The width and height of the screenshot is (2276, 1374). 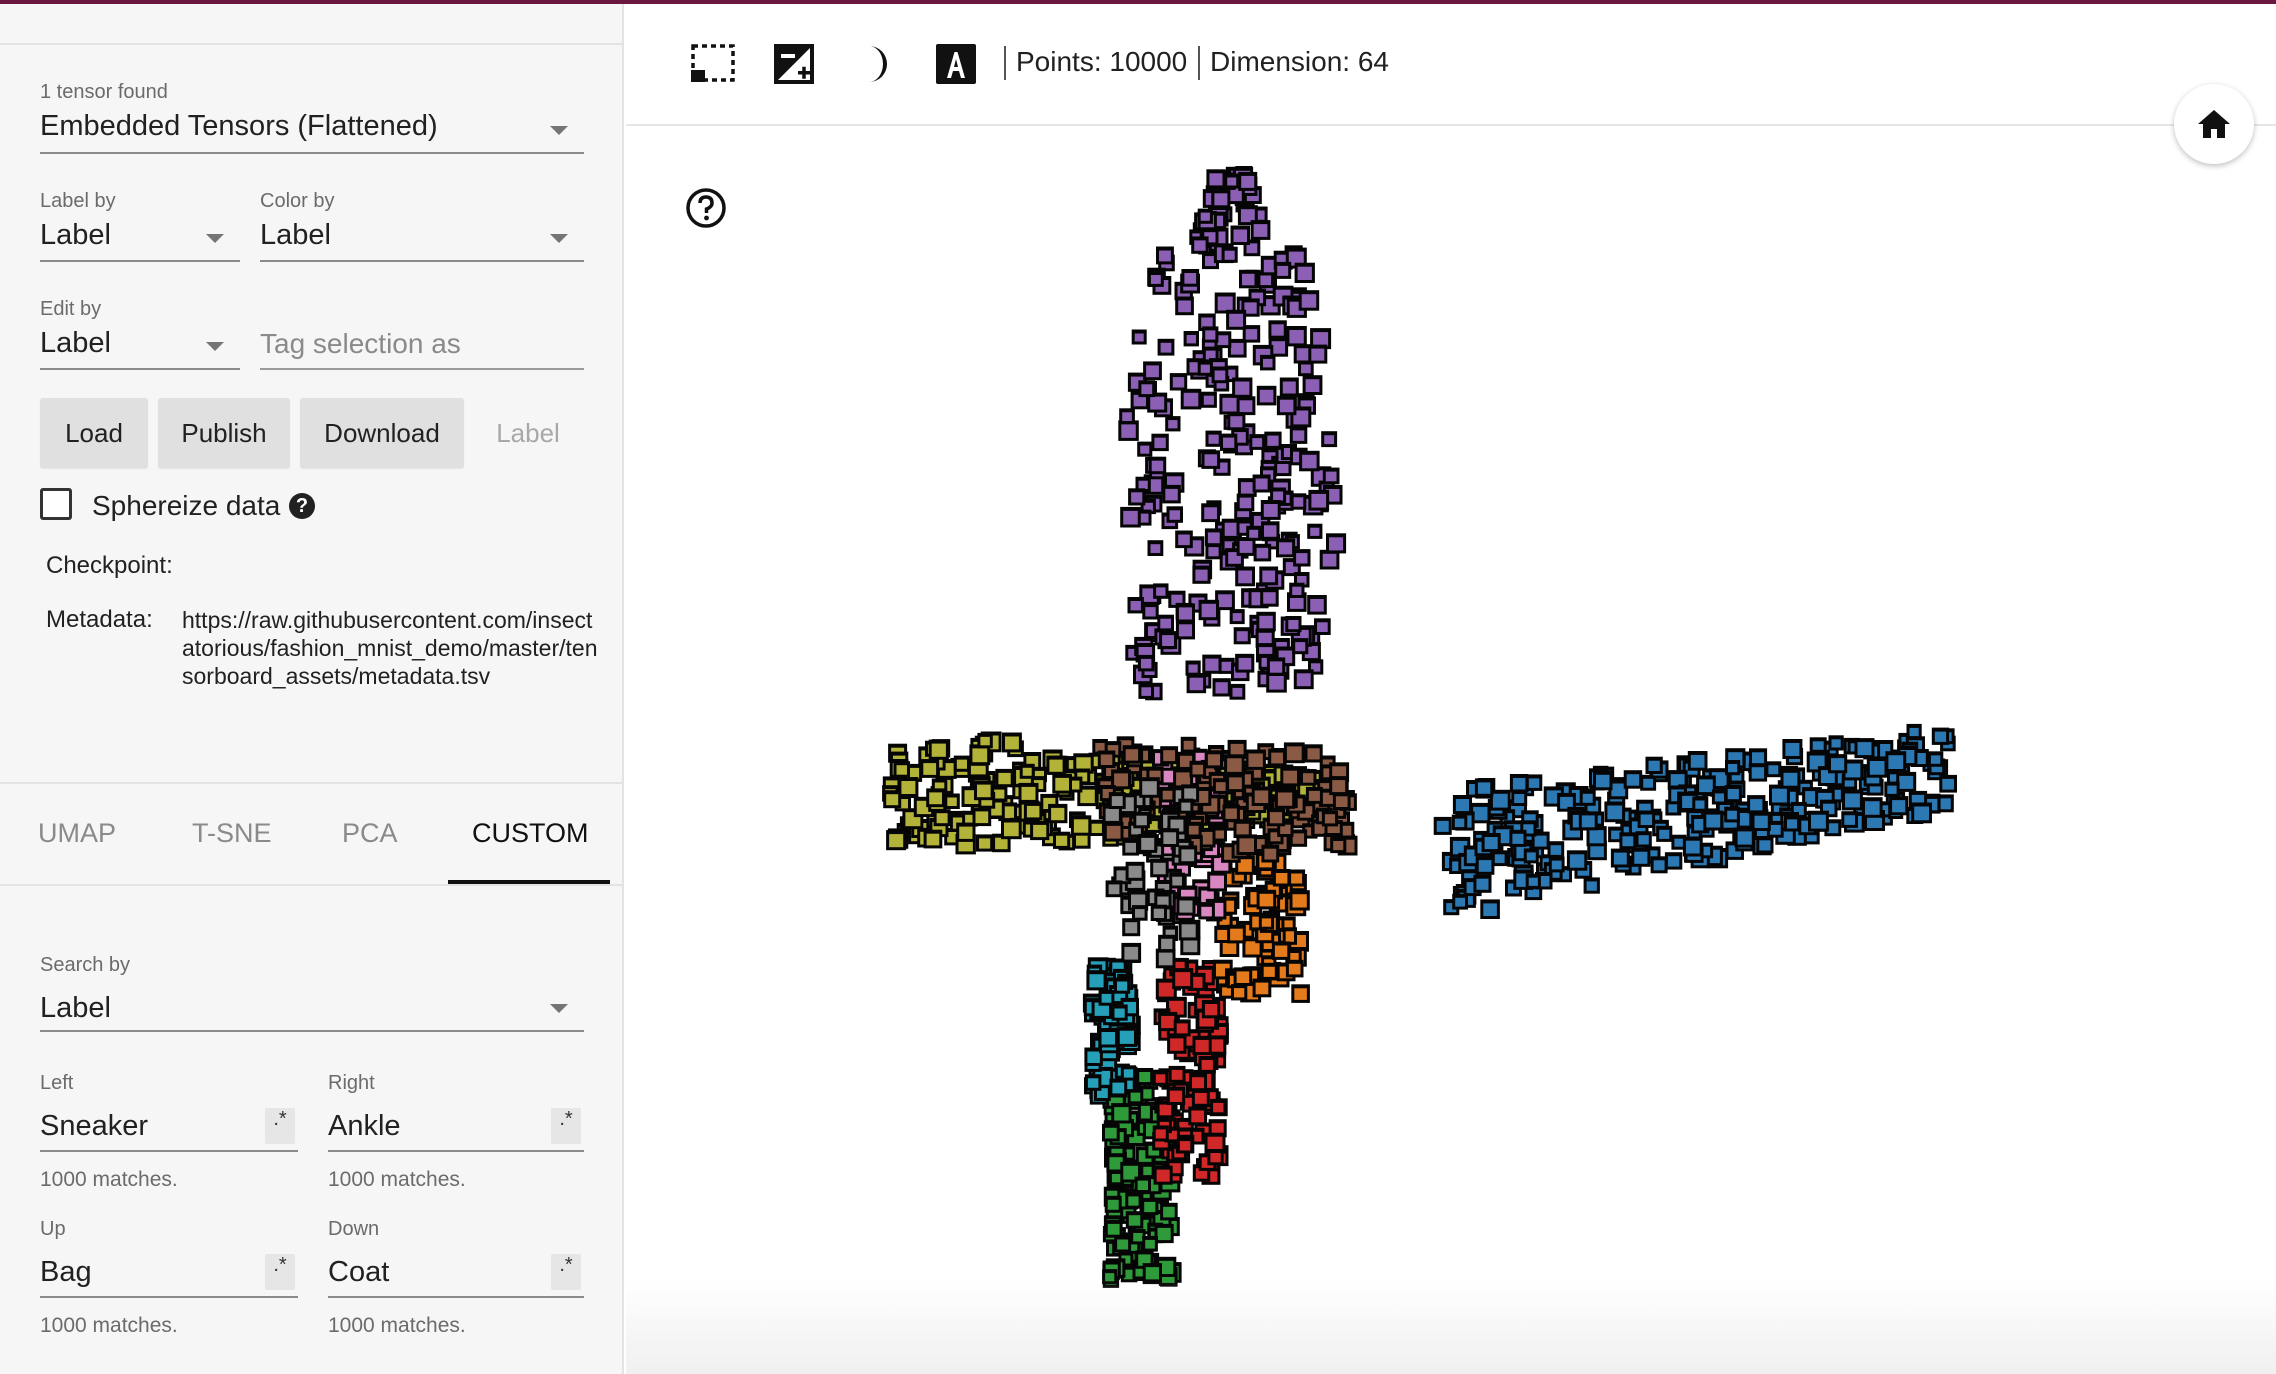 I want to click on moon-icon, so click(x=875, y=64).